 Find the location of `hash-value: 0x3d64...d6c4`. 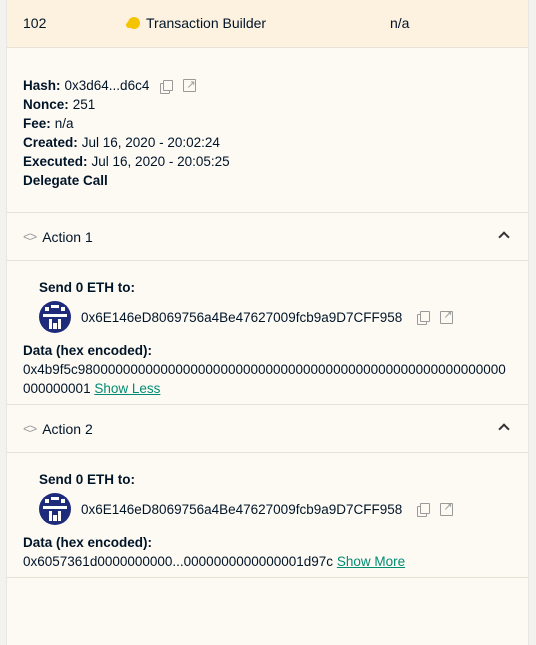

hash-value: 0x3d64...d6c4 is located at coordinates (107, 85).